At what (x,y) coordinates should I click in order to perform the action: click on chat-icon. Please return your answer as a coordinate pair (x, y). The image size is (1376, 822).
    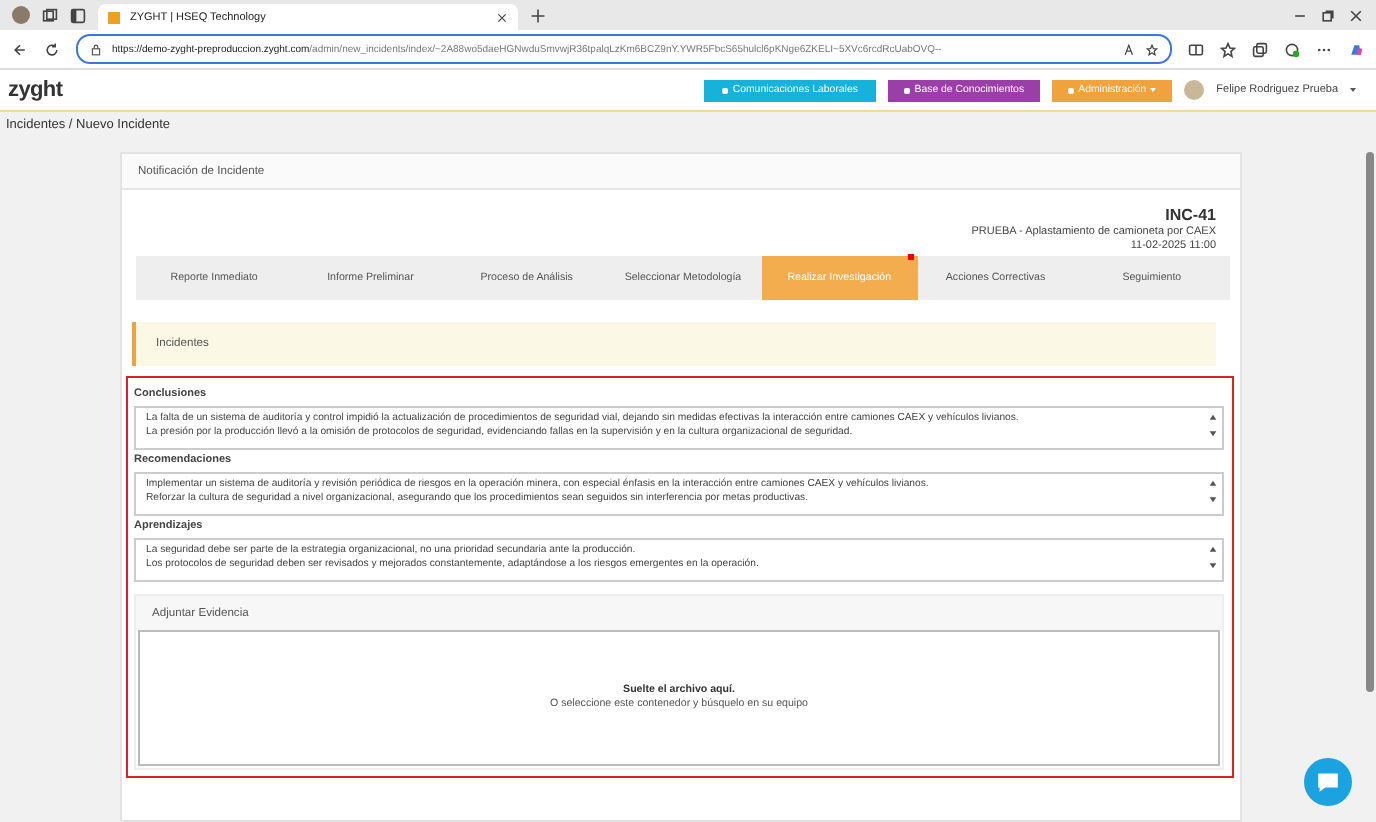
    Looking at the image, I should click on (1328, 782).